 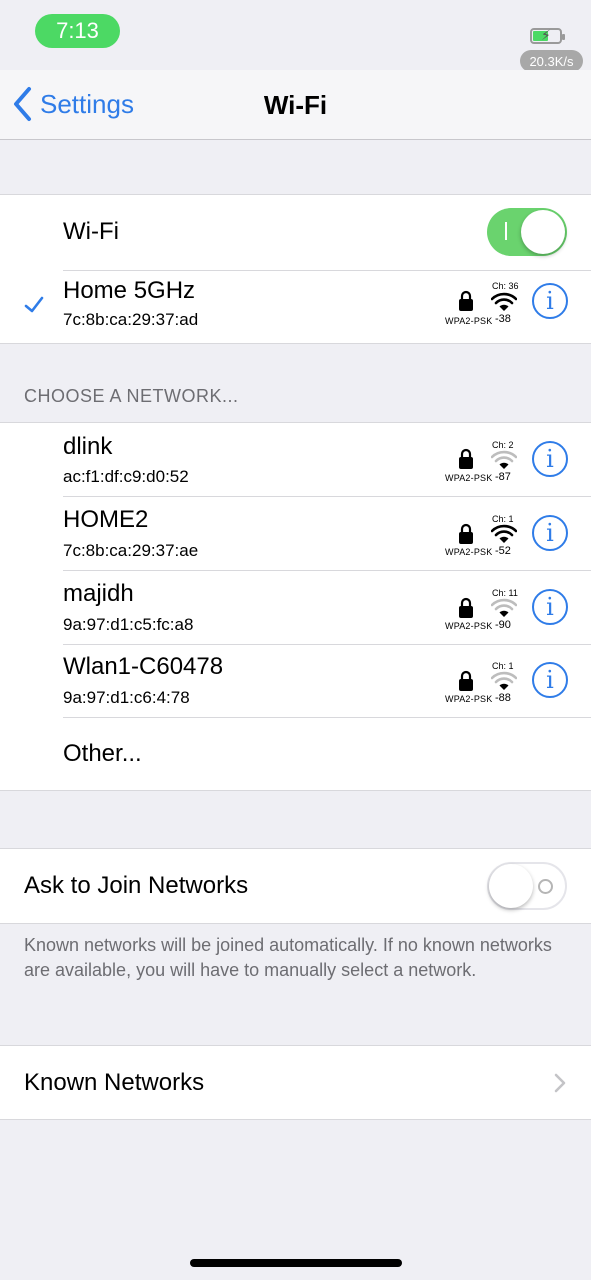 What do you see at coordinates (128, 624) in the screenshot?
I see `network-mac: 9a:97:d1:c5:fc:a8` at bounding box center [128, 624].